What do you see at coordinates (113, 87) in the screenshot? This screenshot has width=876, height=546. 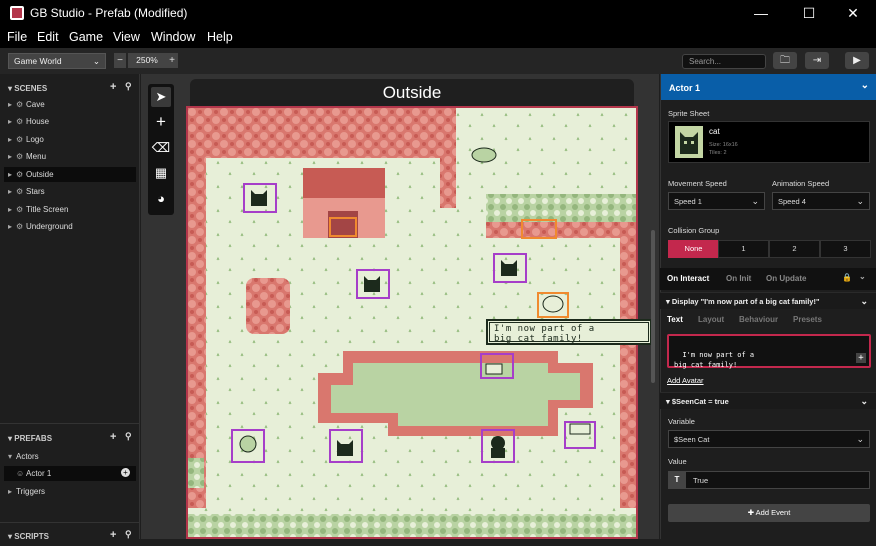 I see `add-scene-button: +` at bounding box center [113, 87].